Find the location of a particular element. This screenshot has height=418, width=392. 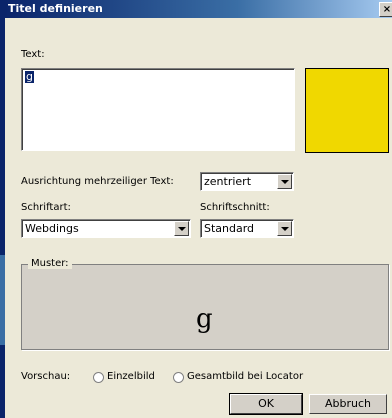

cancel-button: Abbruch is located at coordinates (348, 404).